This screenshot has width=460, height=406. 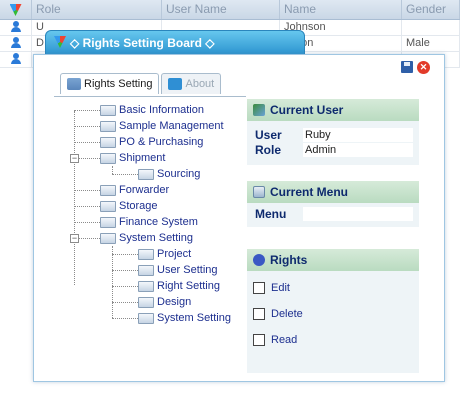 What do you see at coordinates (97, 9) in the screenshot?
I see `column-header-role: Role` at bounding box center [97, 9].